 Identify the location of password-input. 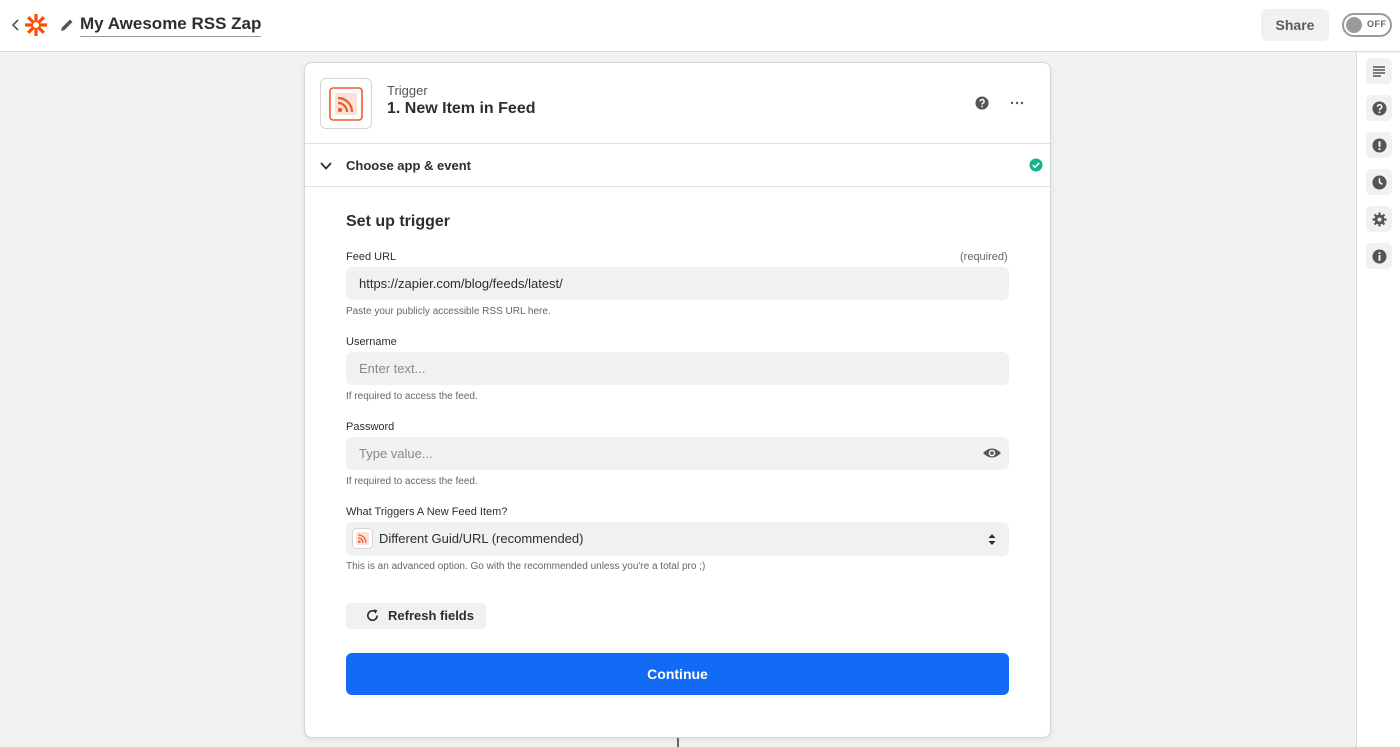
(677, 453).